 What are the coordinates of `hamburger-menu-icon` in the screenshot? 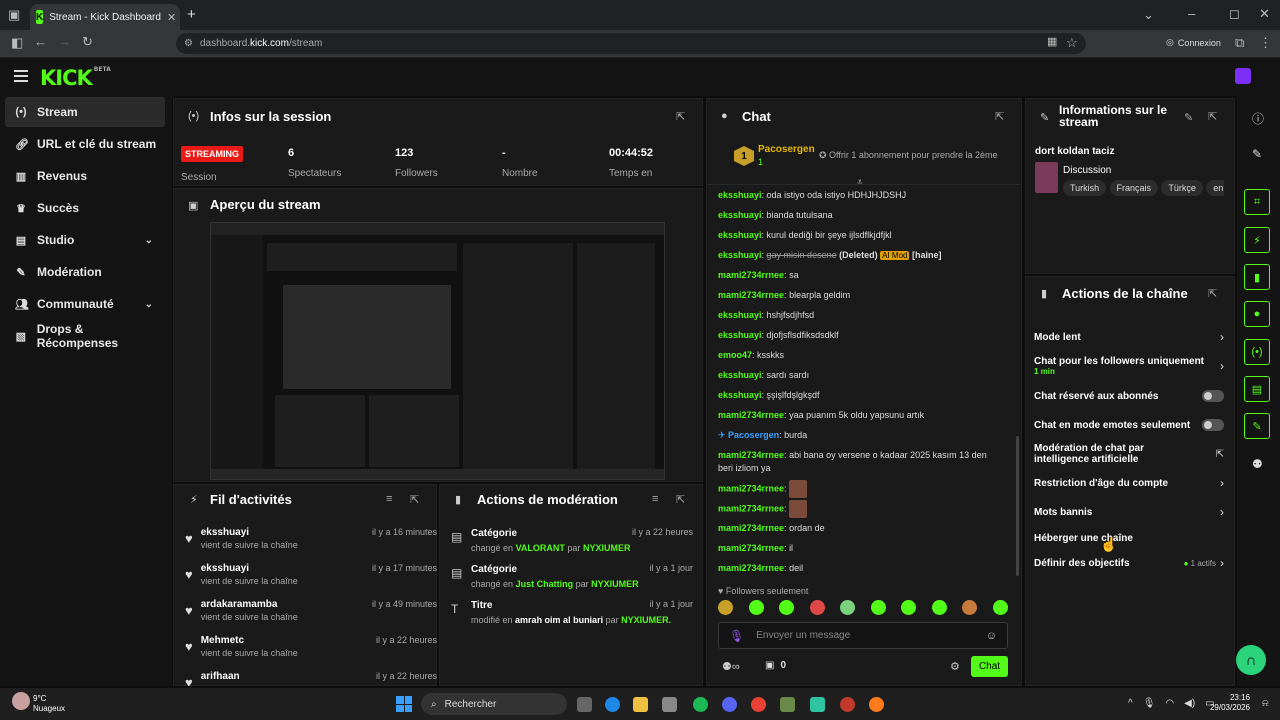 It's located at (21, 76).